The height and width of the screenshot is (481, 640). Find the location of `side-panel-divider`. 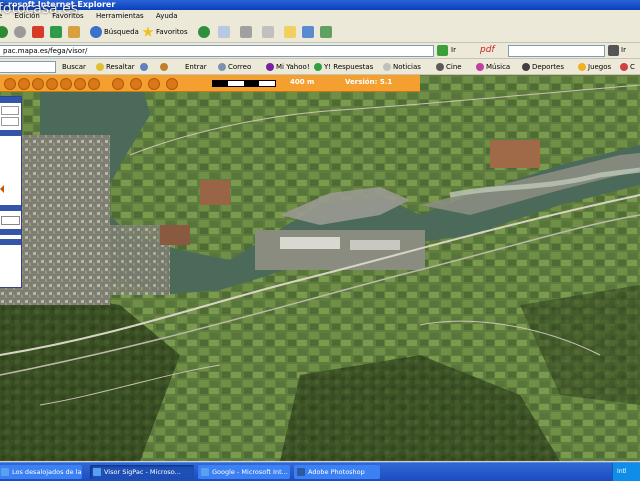

side-panel-divider is located at coordinates (10, 133).